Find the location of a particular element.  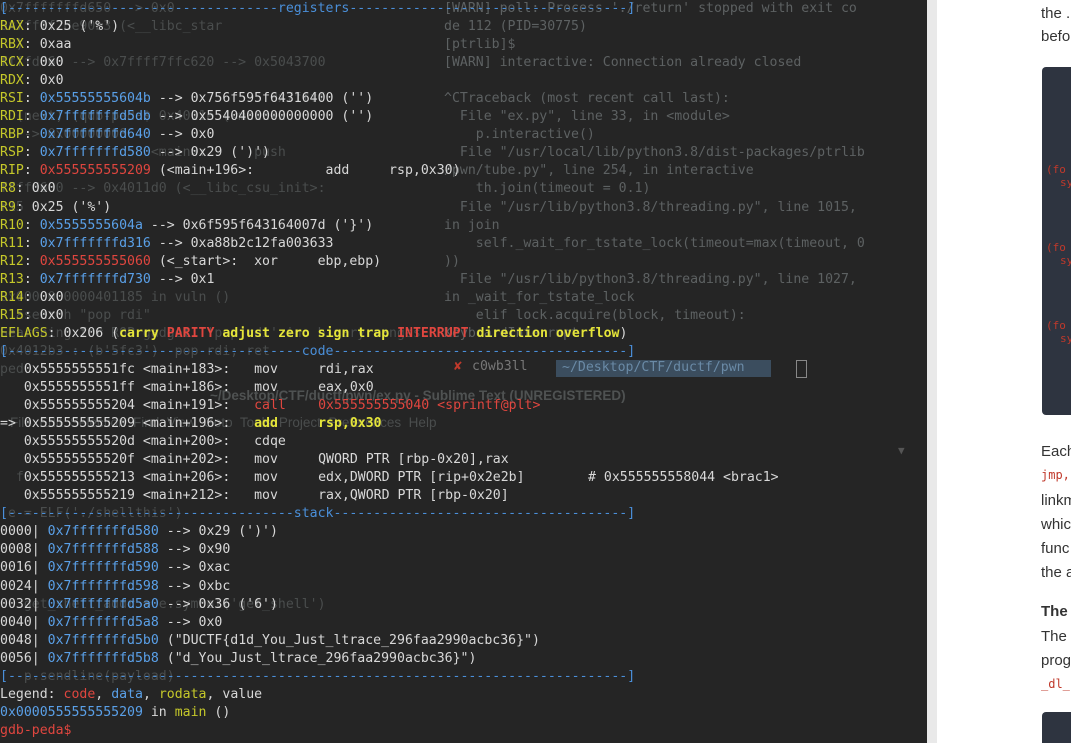

register-row: RCX: 0x0 is located at coordinates (389, 63).